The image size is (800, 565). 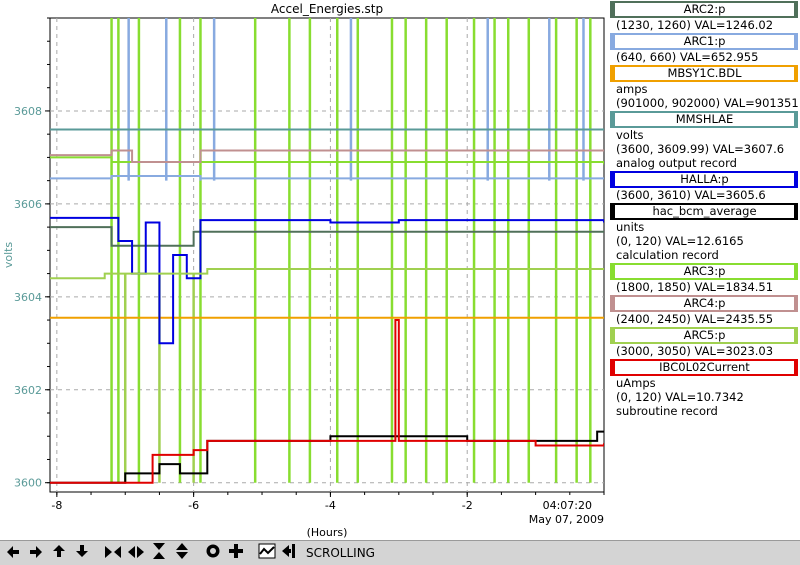 I want to click on legend-entry-title: MMSHLAE, so click(x=704, y=119).